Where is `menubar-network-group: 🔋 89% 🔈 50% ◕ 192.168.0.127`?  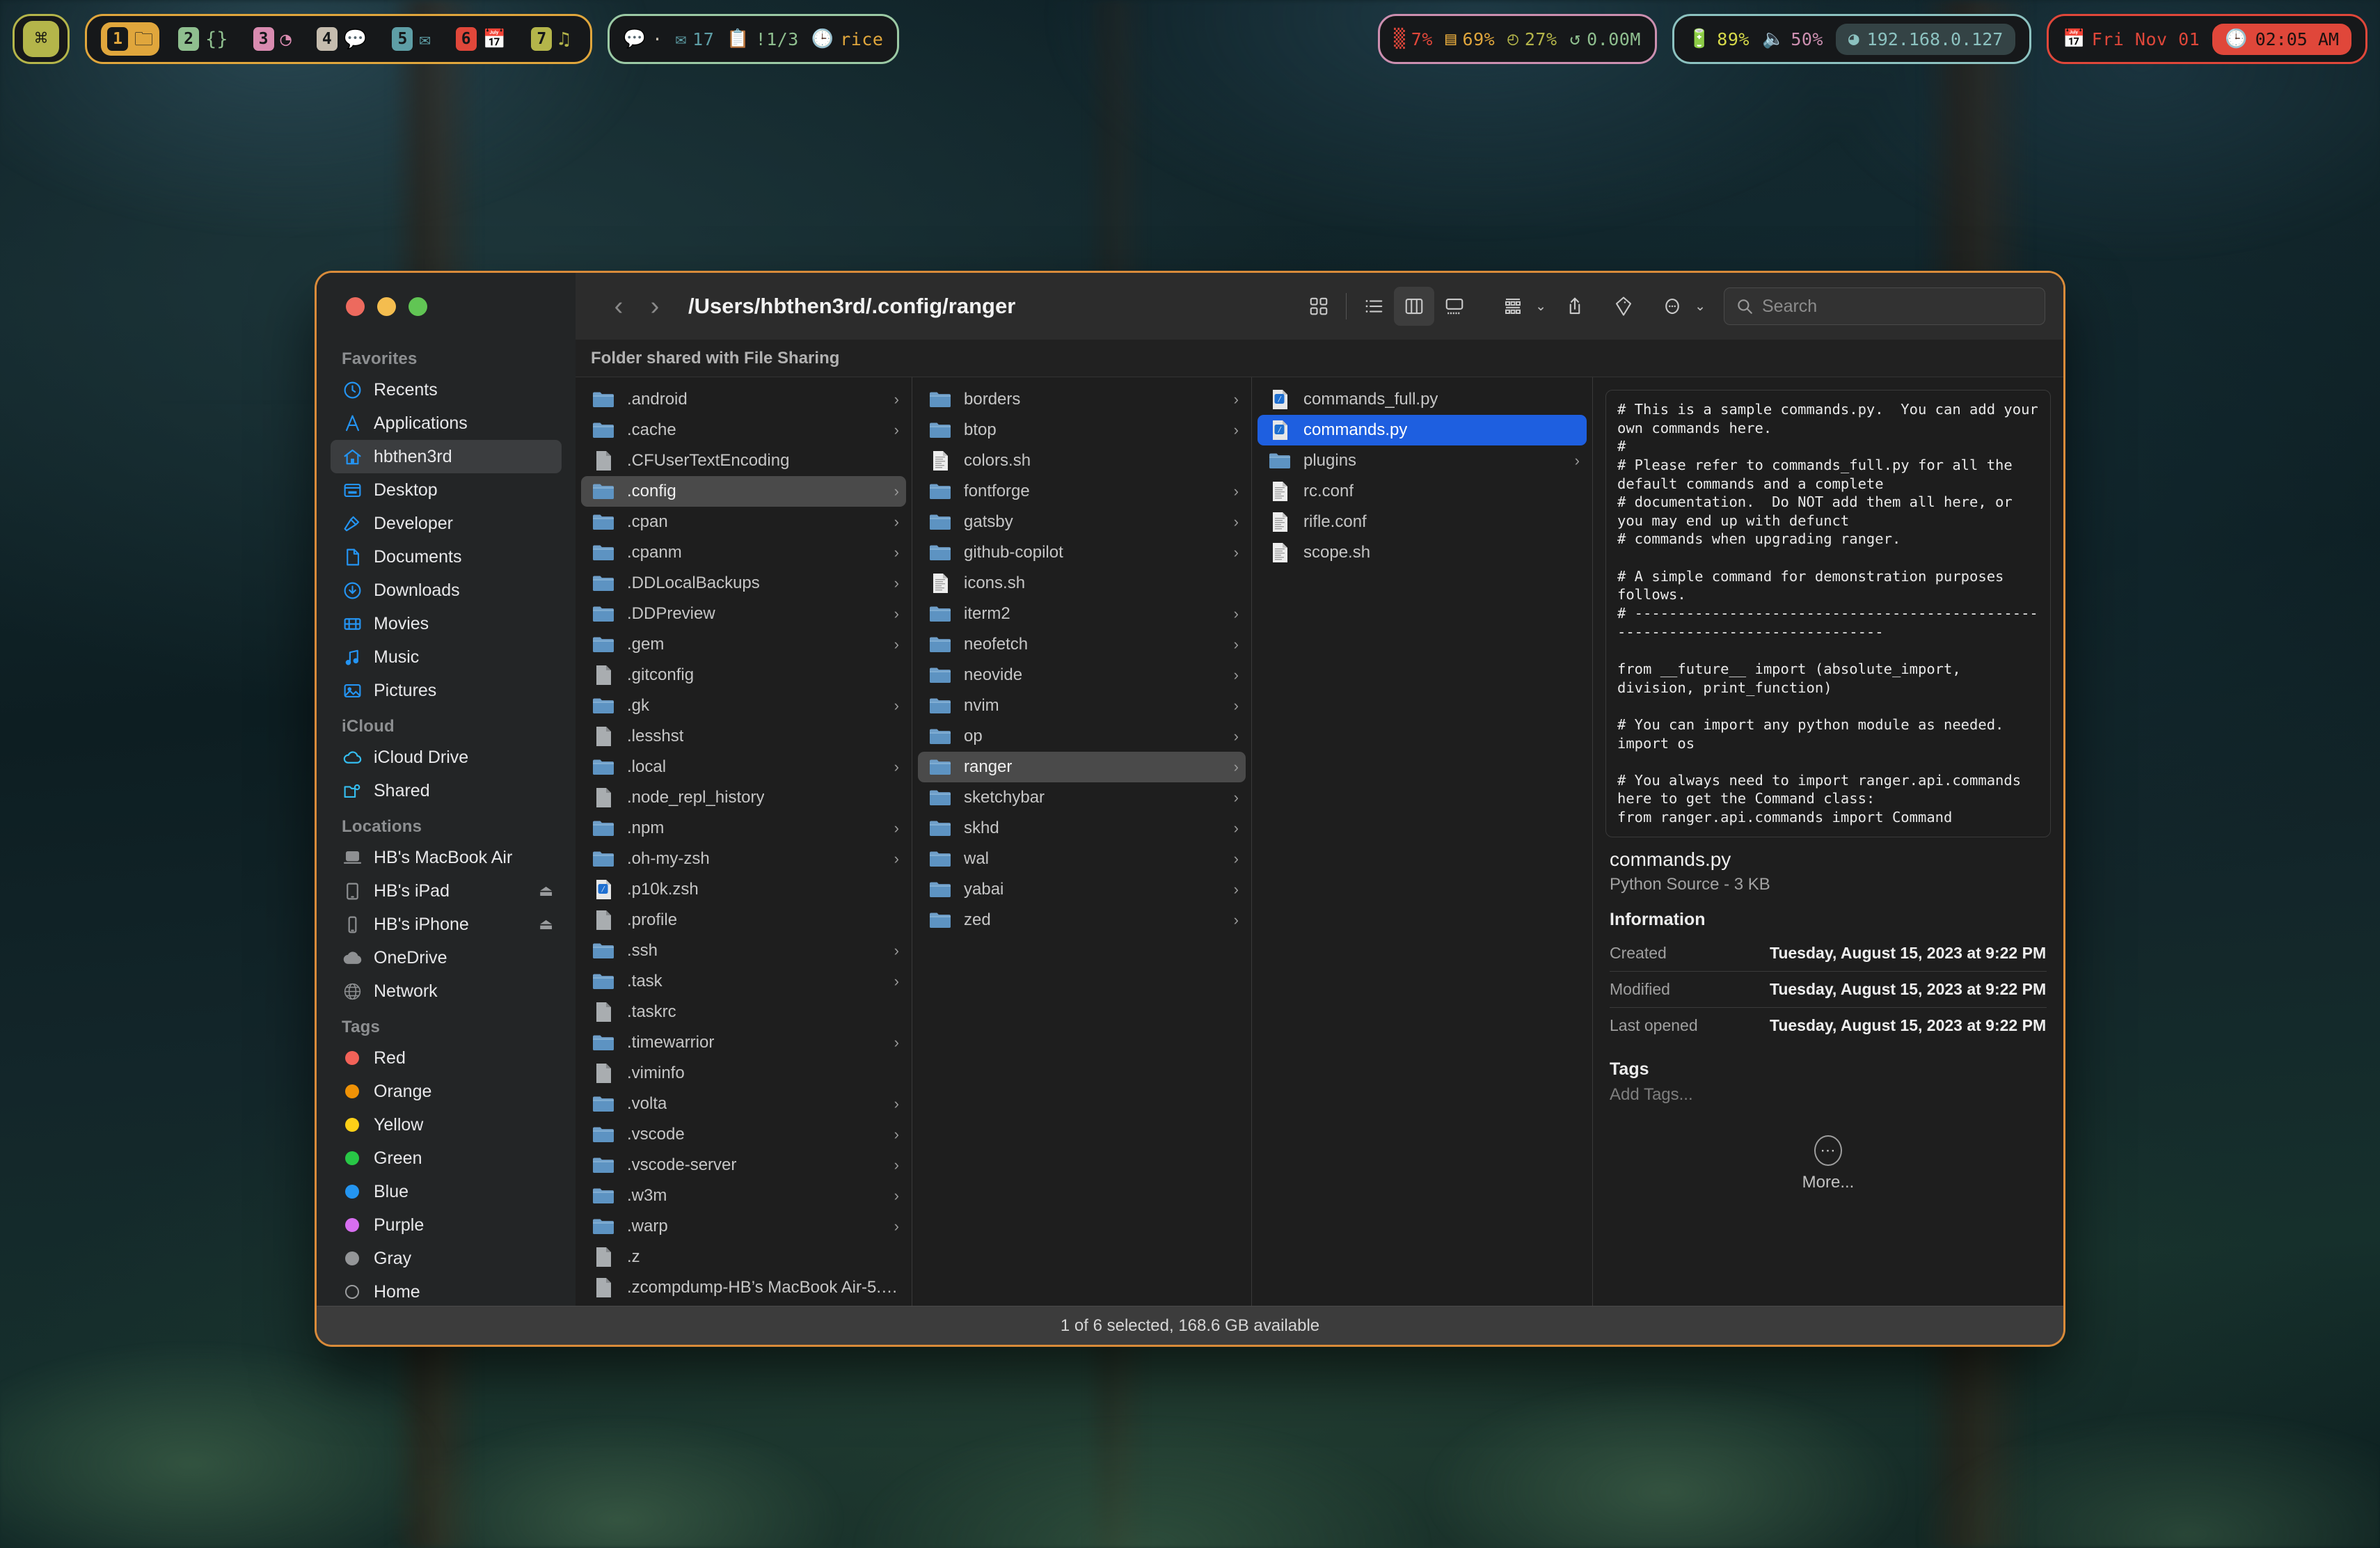
menubar-network-group: 🔋 89% 🔈 50% ◕ 192.168.0.127 is located at coordinates (1852, 39).